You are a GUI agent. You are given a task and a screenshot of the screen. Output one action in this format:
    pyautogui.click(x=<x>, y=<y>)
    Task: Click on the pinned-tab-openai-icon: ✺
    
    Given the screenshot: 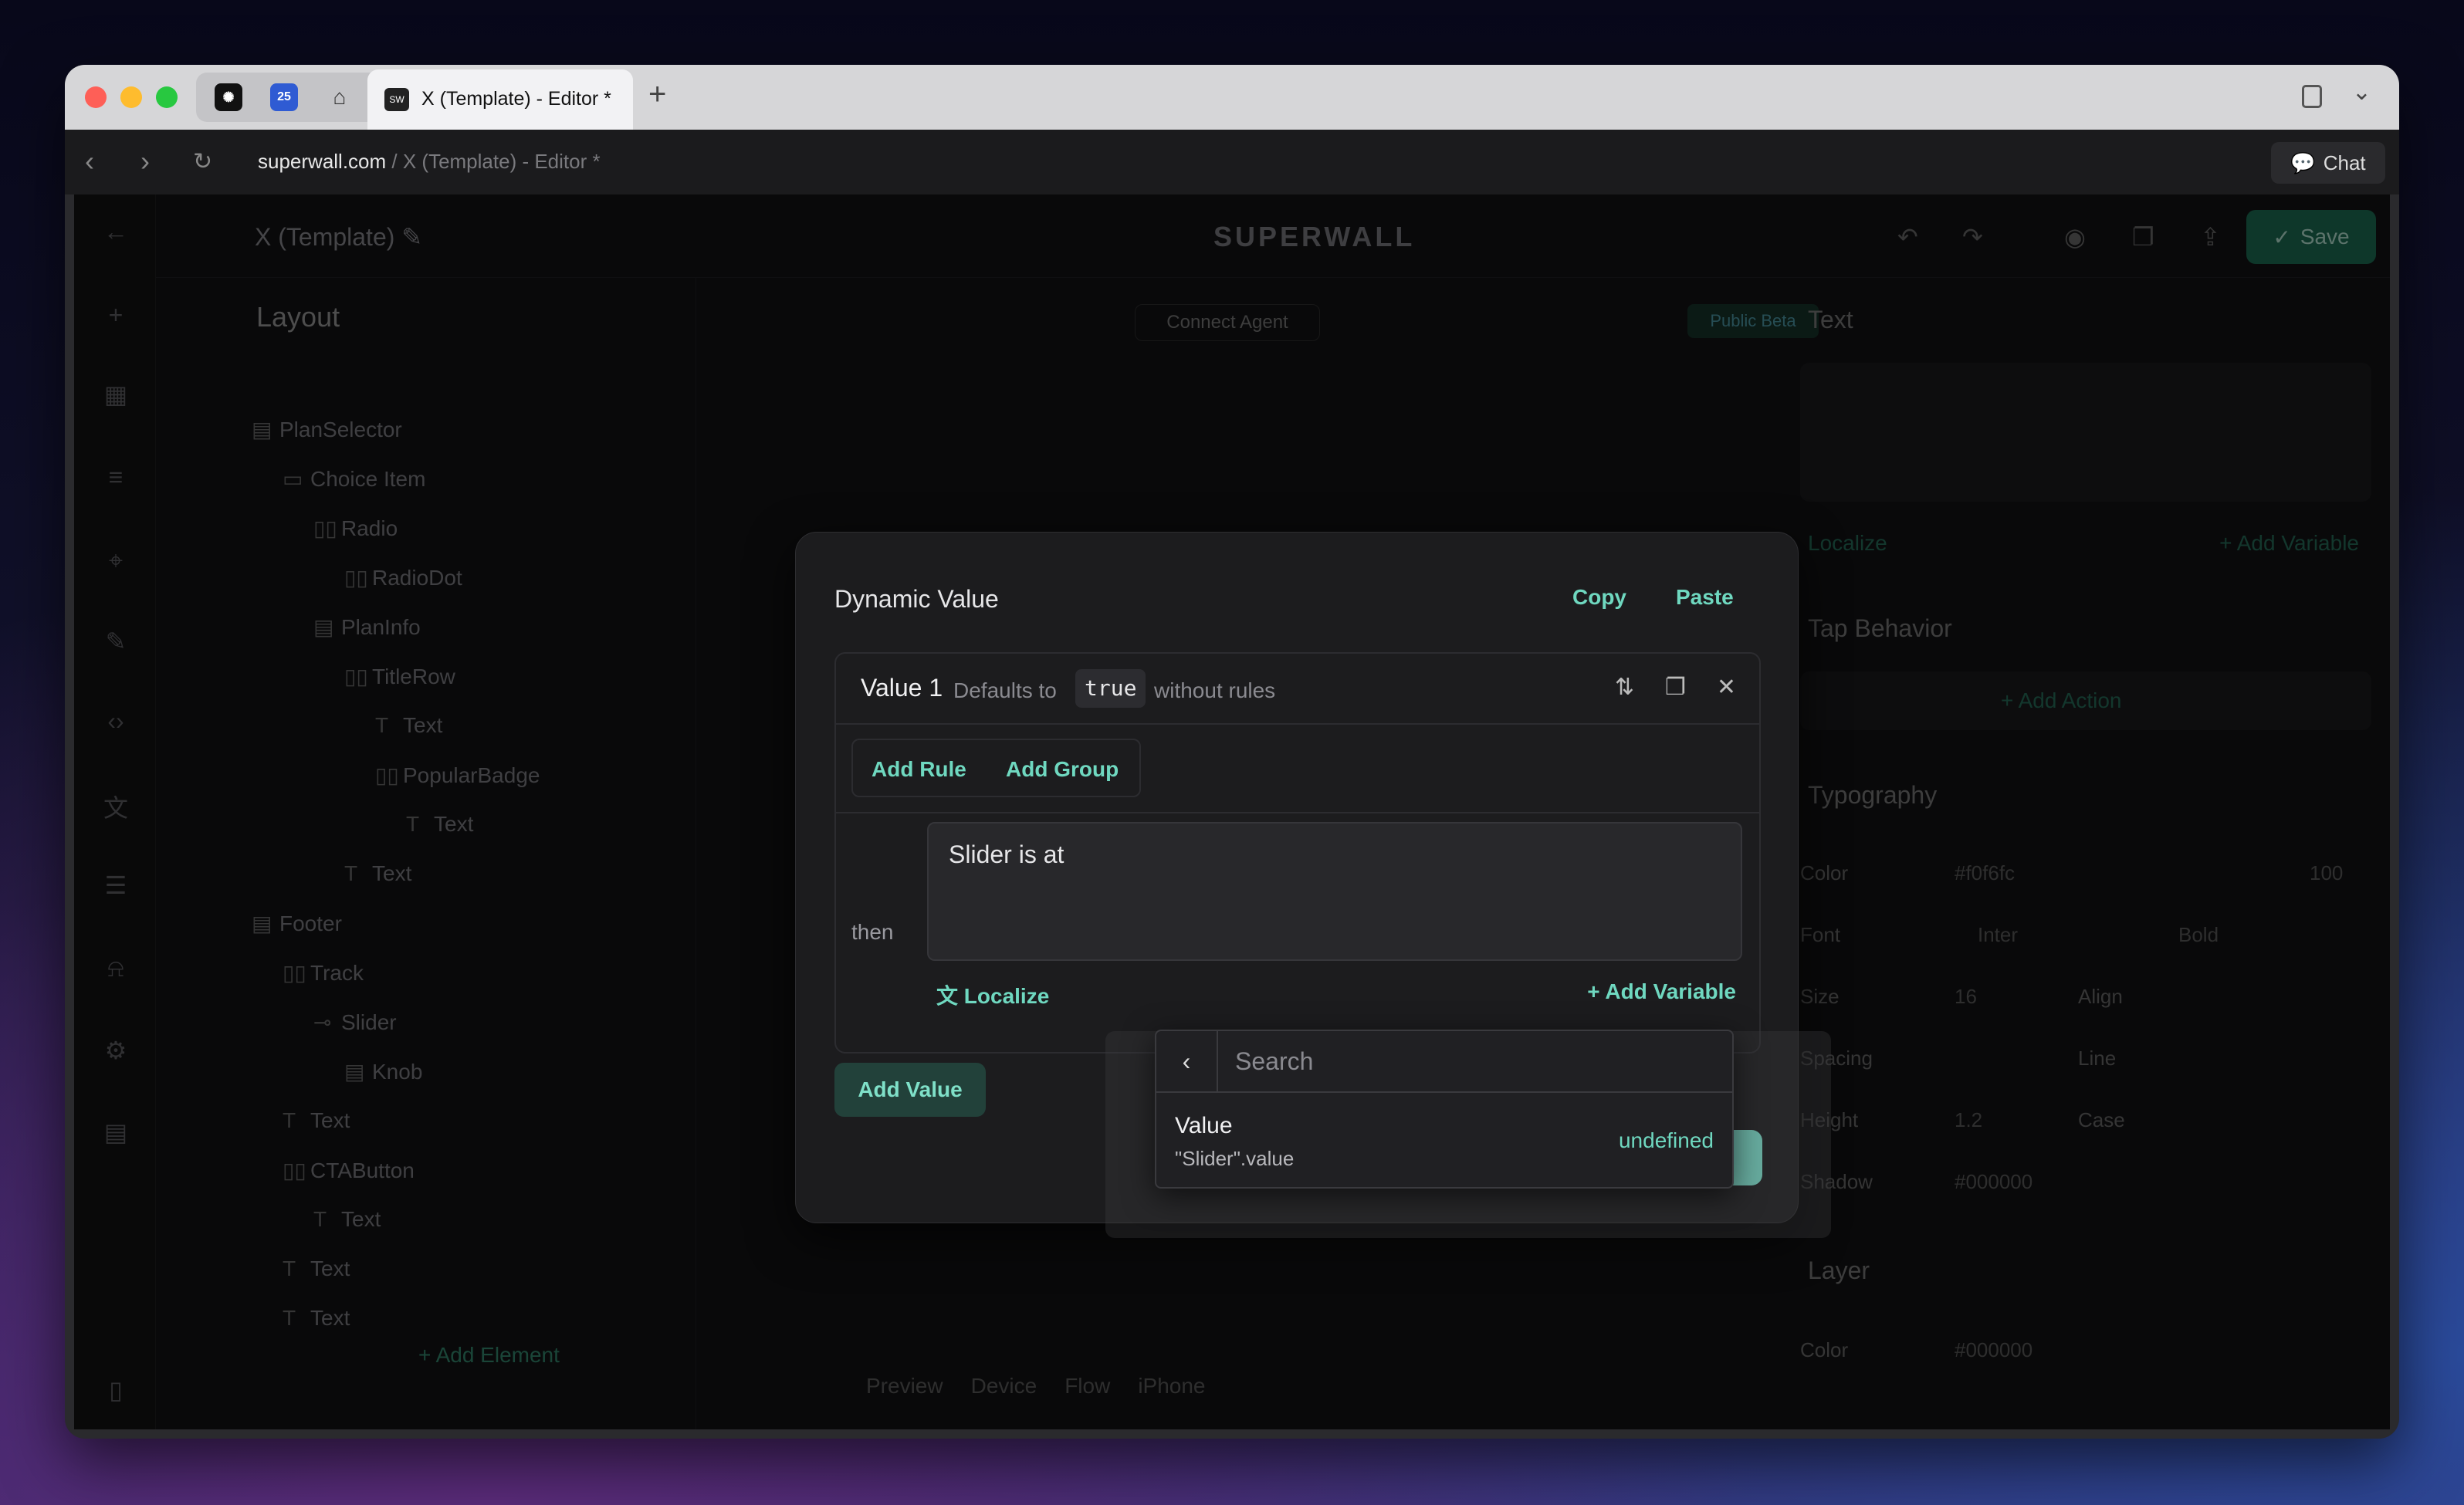 What is the action you would take?
    pyautogui.click(x=228, y=97)
    